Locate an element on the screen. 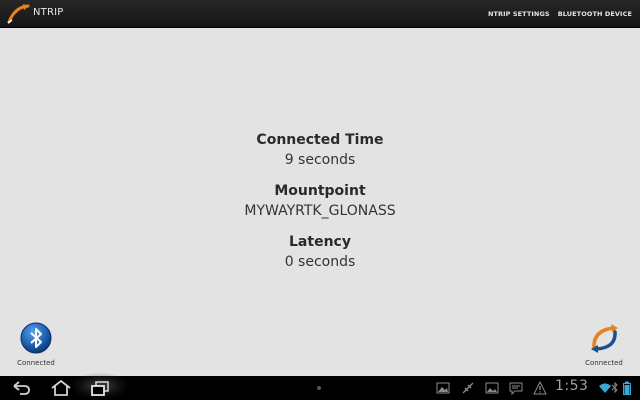  message-icon is located at coordinates (516, 388).